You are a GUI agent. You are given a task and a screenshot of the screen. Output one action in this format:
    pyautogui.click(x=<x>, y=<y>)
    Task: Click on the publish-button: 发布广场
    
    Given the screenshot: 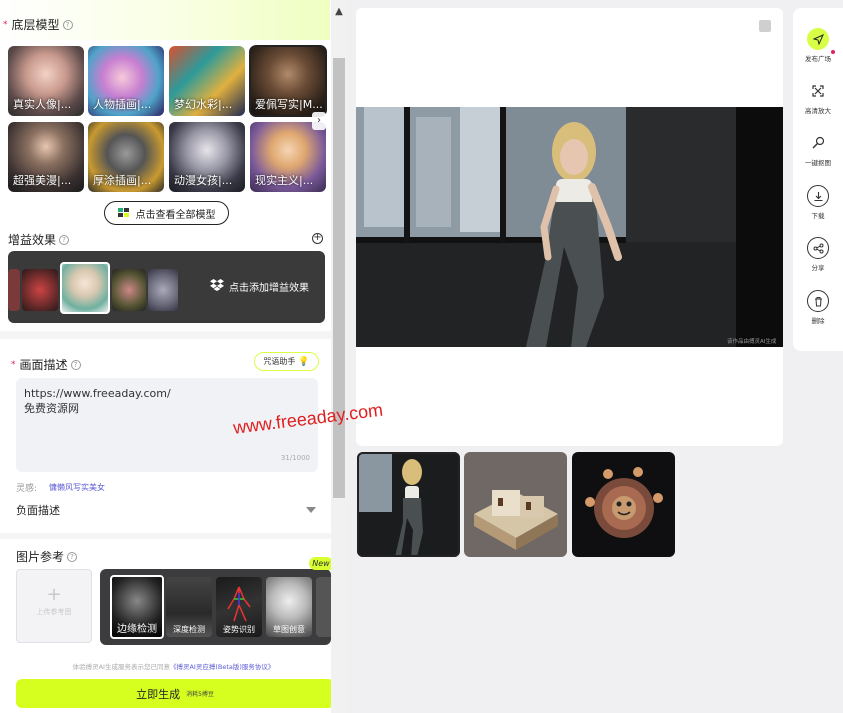 What is the action you would take?
    pyautogui.click(x=818, y=45)
    